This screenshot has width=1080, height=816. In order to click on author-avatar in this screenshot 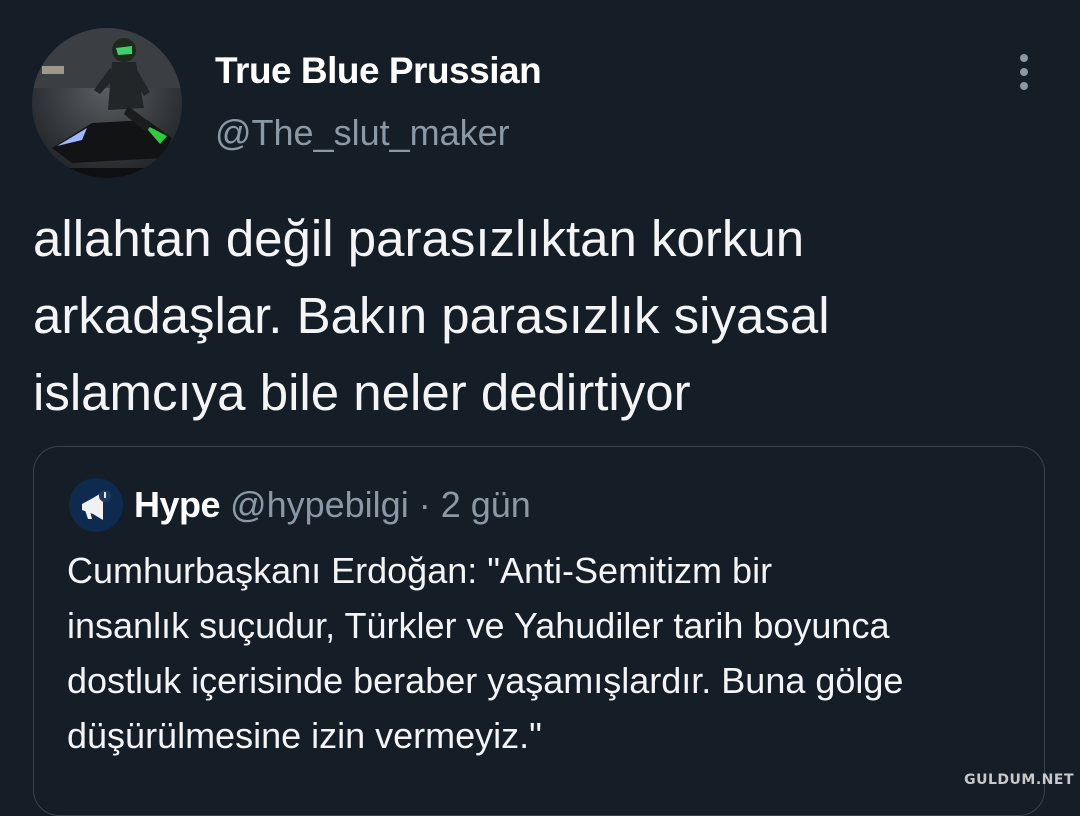, I will do `click(107, 103)`.